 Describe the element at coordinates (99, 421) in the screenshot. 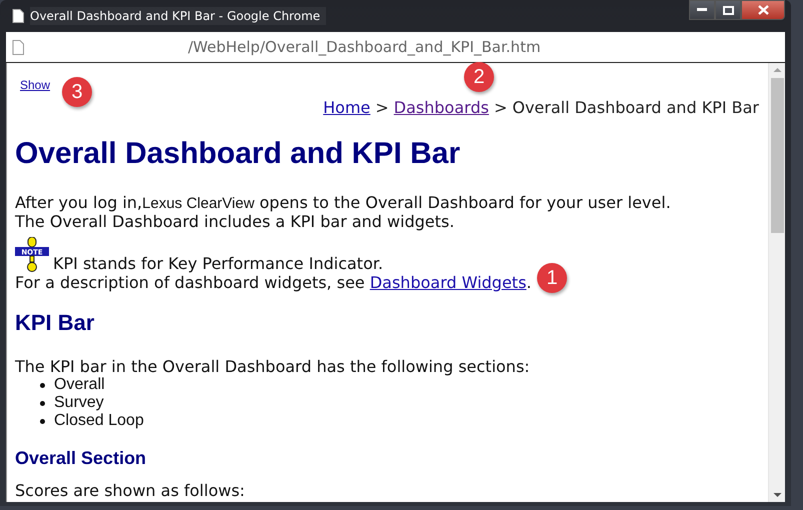

I see `list-item: Closed Loop` at that location.